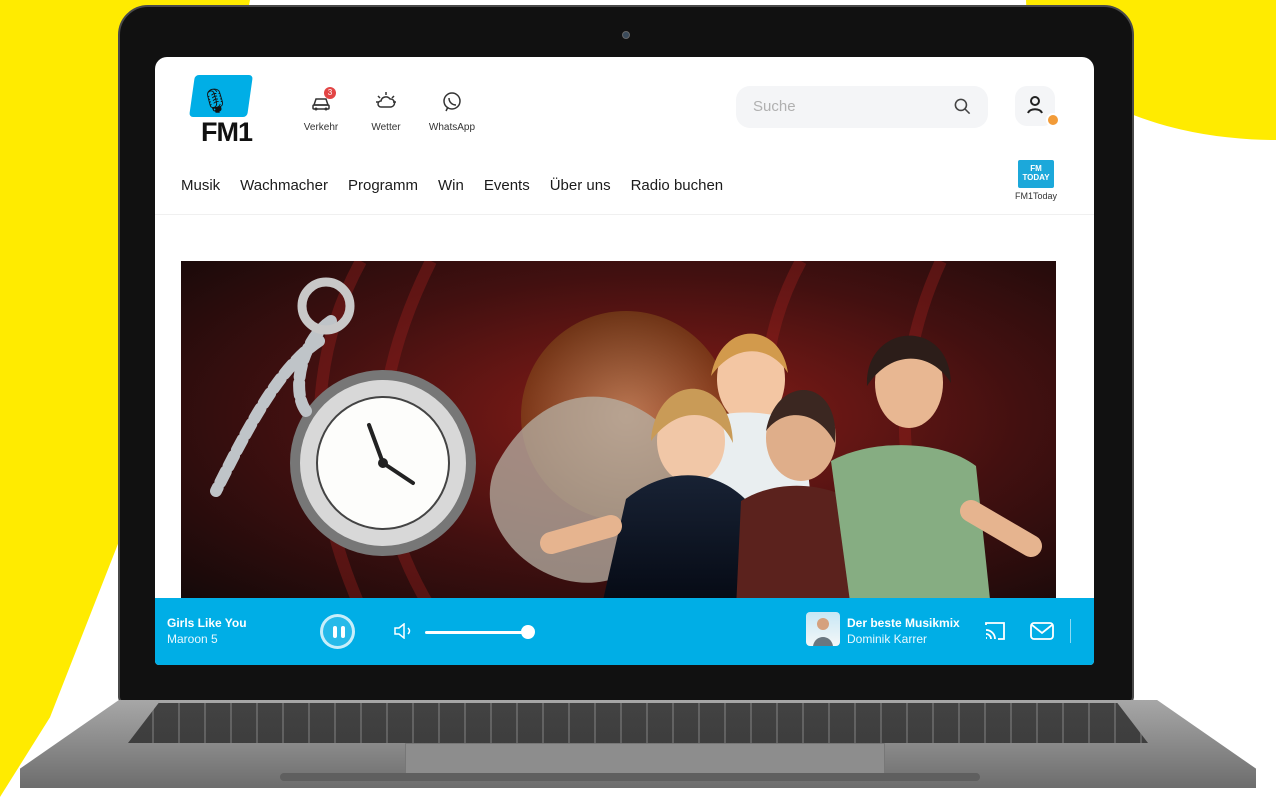 The image size is (1276, 797). Describe the element at coordinates (200, 185) in the screenshot. I see `nav-item-musik: Musik` at that location.